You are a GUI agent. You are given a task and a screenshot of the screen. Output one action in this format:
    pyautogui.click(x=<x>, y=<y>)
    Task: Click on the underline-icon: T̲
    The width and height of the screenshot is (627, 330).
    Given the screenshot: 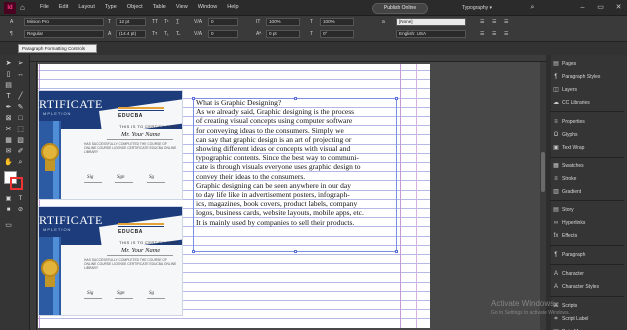 What is the action you would take?
    pyautogui.click(x=177, y=22)
    